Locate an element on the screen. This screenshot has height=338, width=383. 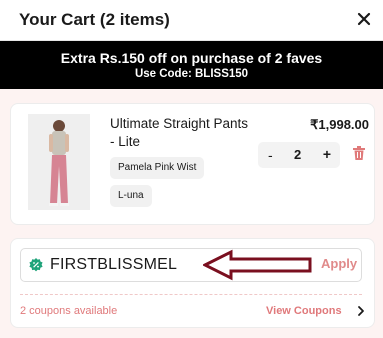
coupon-divider is located at coordinates (191, 294).